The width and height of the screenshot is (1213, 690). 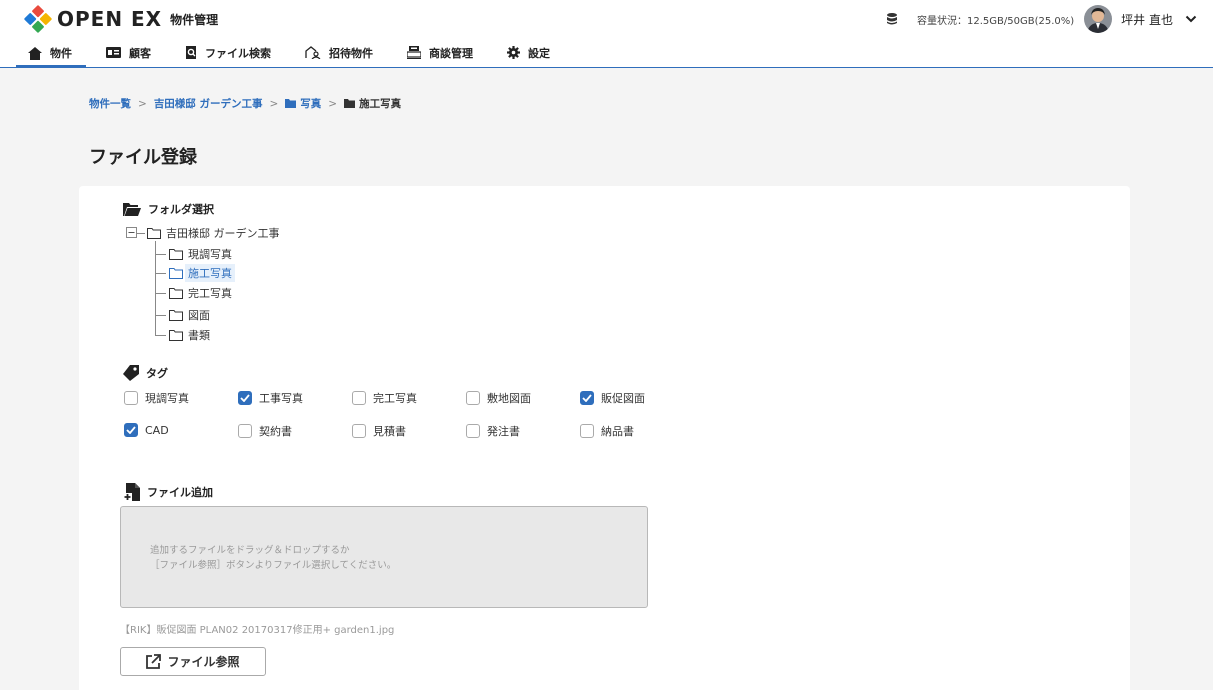 What do you see at coordinates (131, 232) in the screenshot?
I see `collapse-icon` at bounding box center [131, 232].